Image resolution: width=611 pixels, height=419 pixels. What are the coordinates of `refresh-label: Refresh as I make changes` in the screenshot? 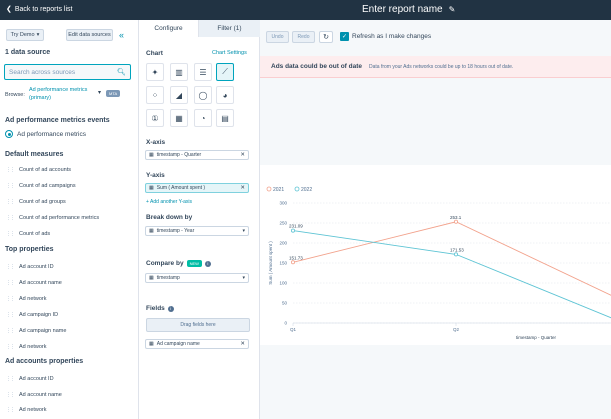 It's located at (392, 36).